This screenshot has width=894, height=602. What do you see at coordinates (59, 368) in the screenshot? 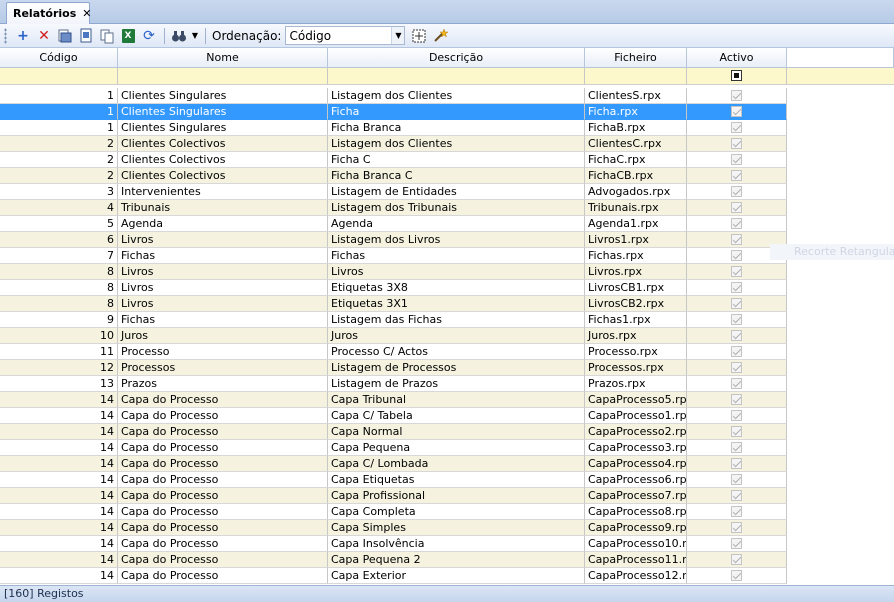
I see `cell-codigo: 12` at bounding box center [59, 368].